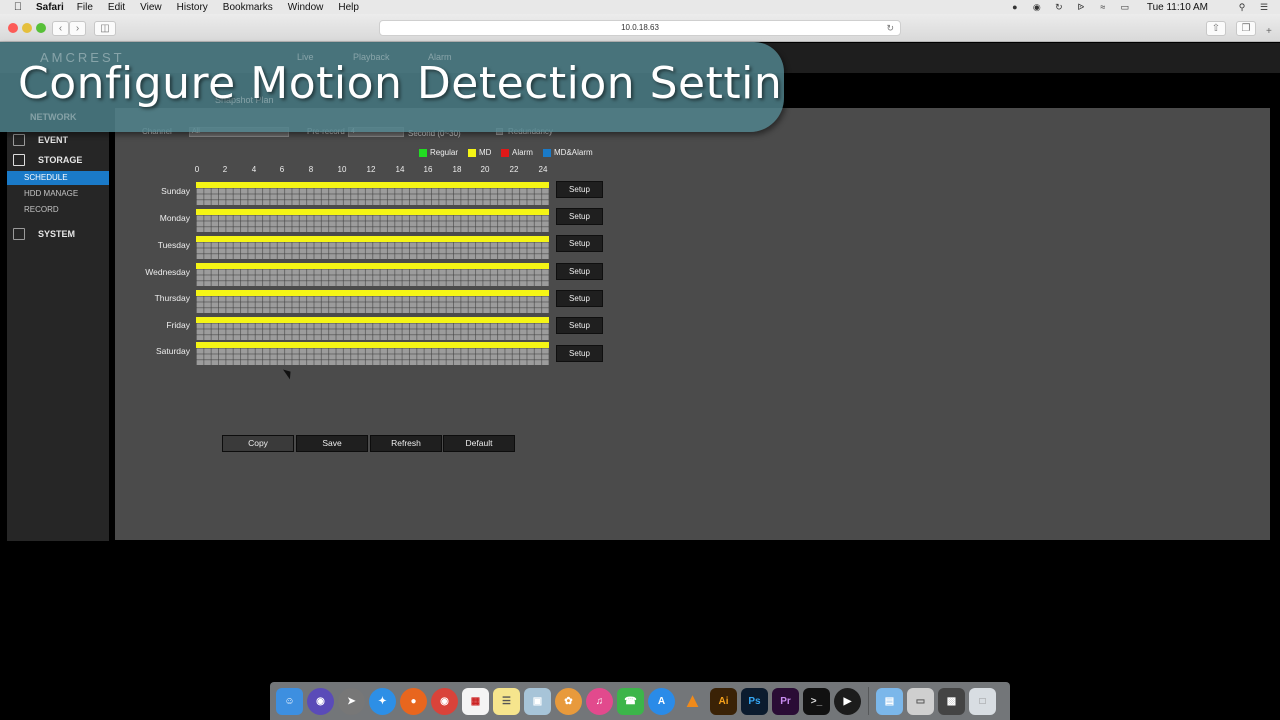 The width and height of the screenshot is (1280, 720). What do you see at coordinates (311, 169) in the screenshot?
I see `hour-tick: 8` at bounding box center [311, 169].